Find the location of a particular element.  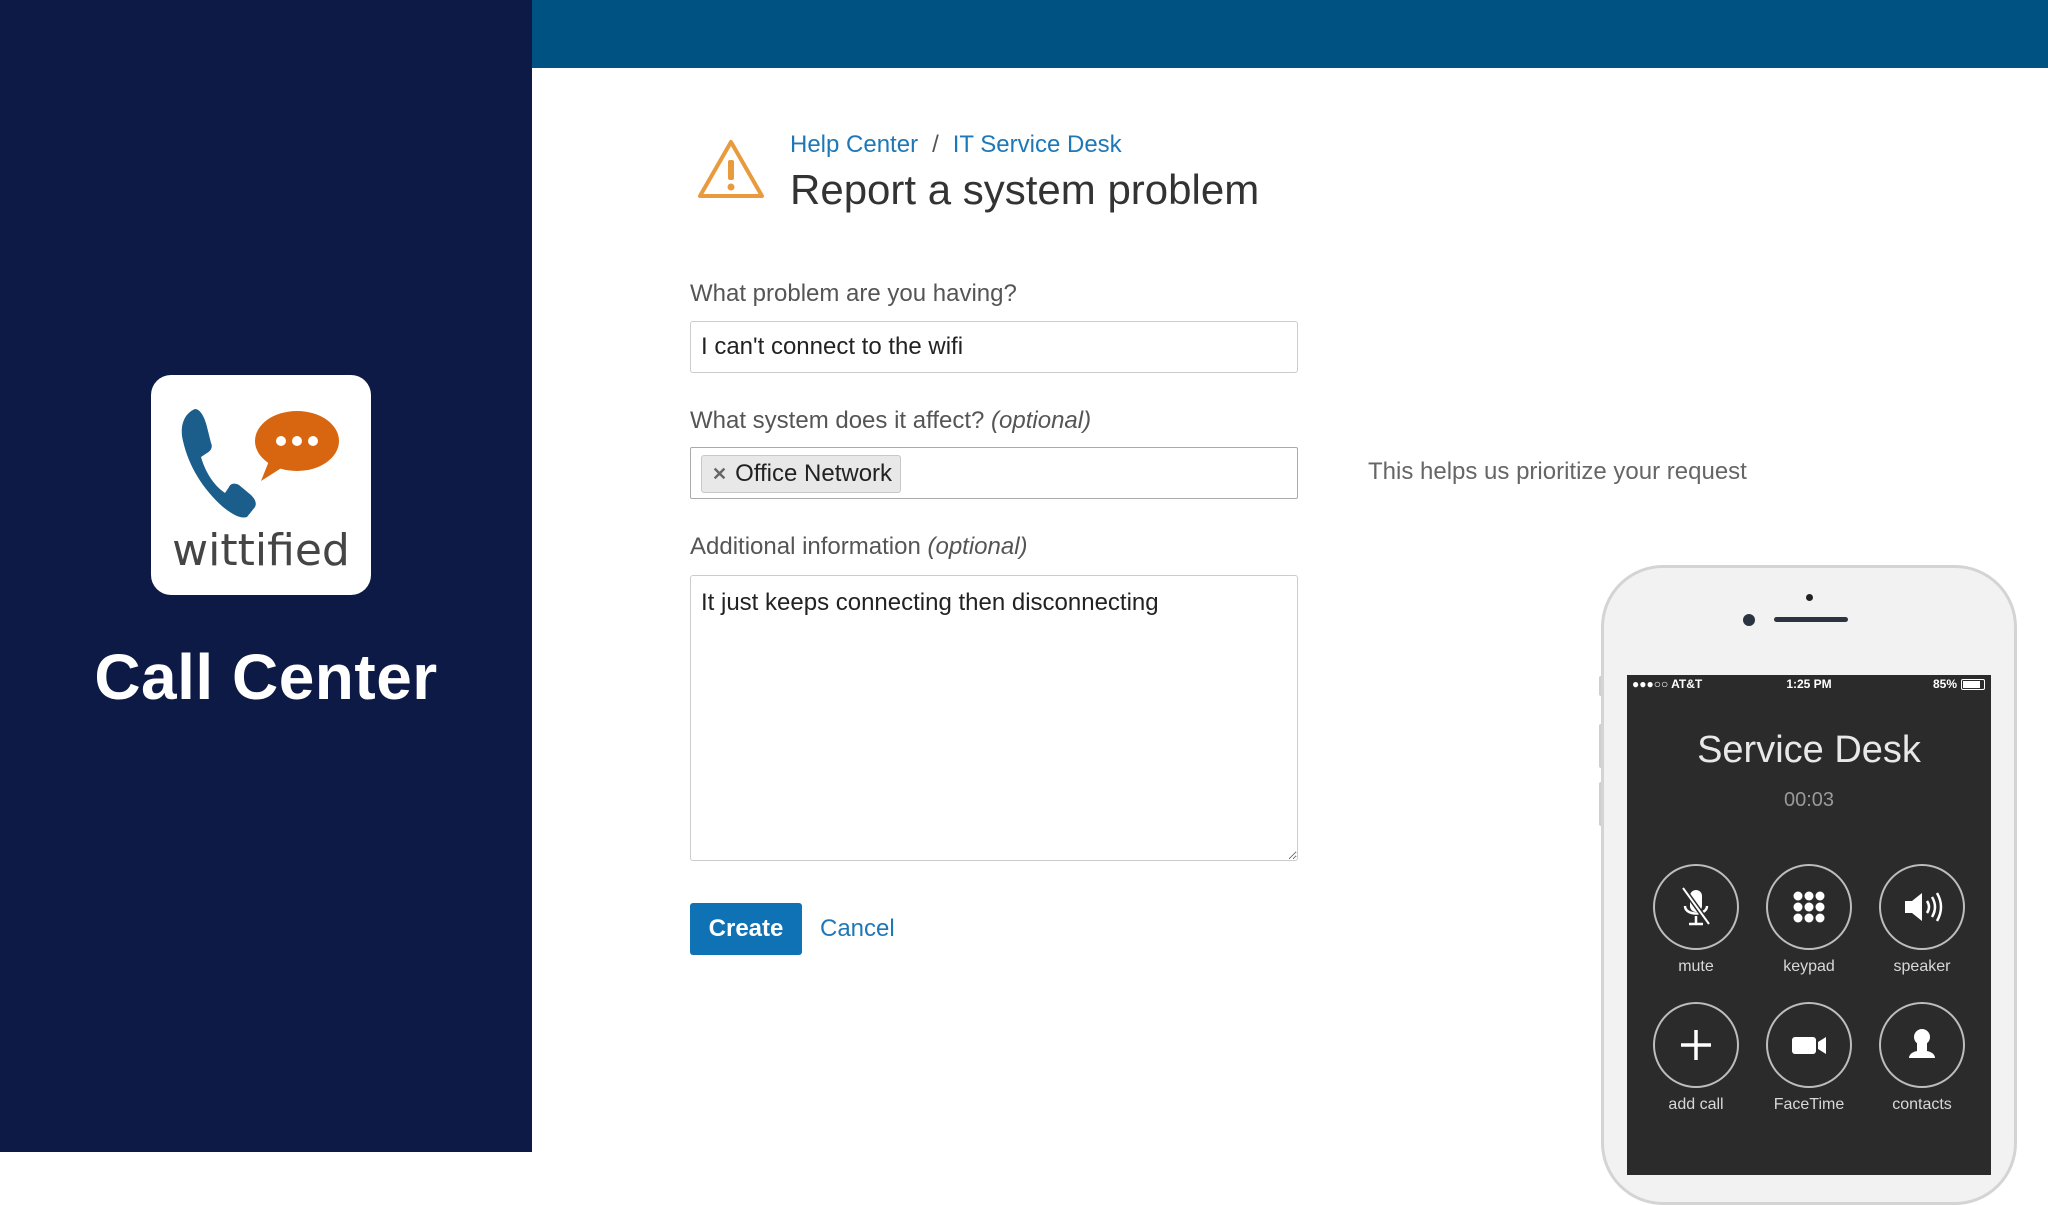

add-call-label: add call is located at coordinates (1696, 1104).